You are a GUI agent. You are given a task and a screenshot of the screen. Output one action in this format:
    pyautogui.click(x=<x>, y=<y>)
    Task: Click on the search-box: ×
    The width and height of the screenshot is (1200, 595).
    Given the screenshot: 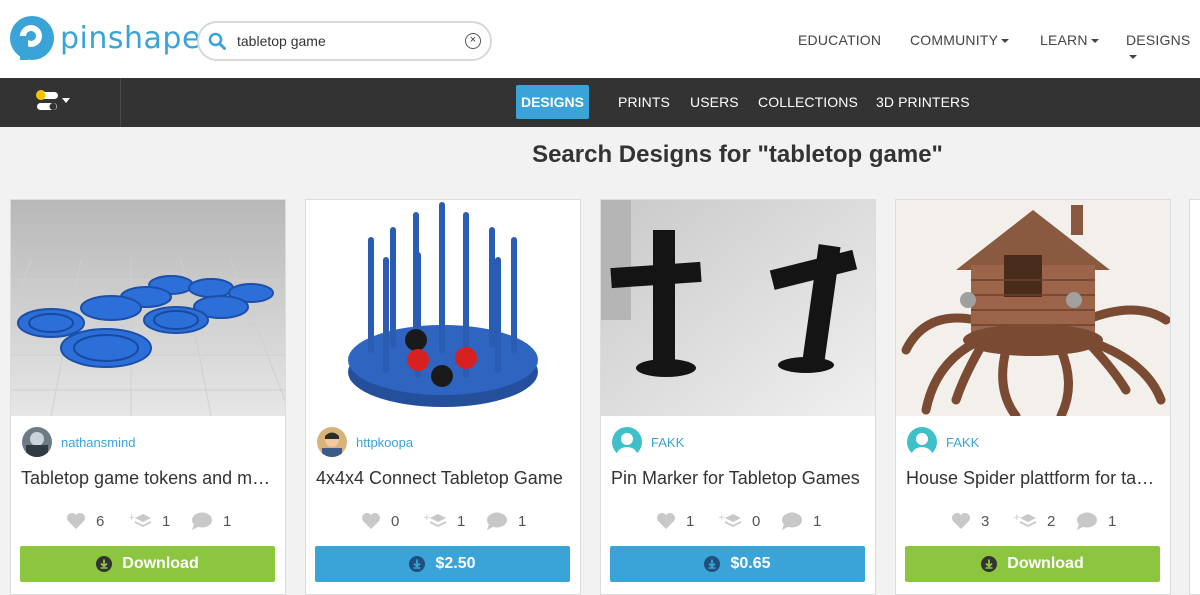 What is the action you would take?
    pyautogui.click(x=344, y=41)
    